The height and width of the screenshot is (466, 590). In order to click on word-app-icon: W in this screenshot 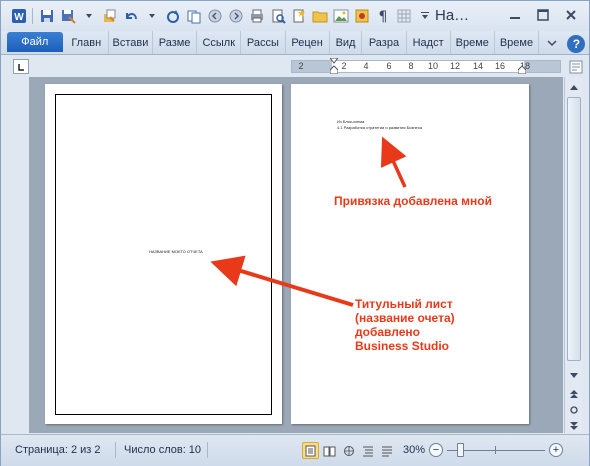, I will do `click(18, 16)`.